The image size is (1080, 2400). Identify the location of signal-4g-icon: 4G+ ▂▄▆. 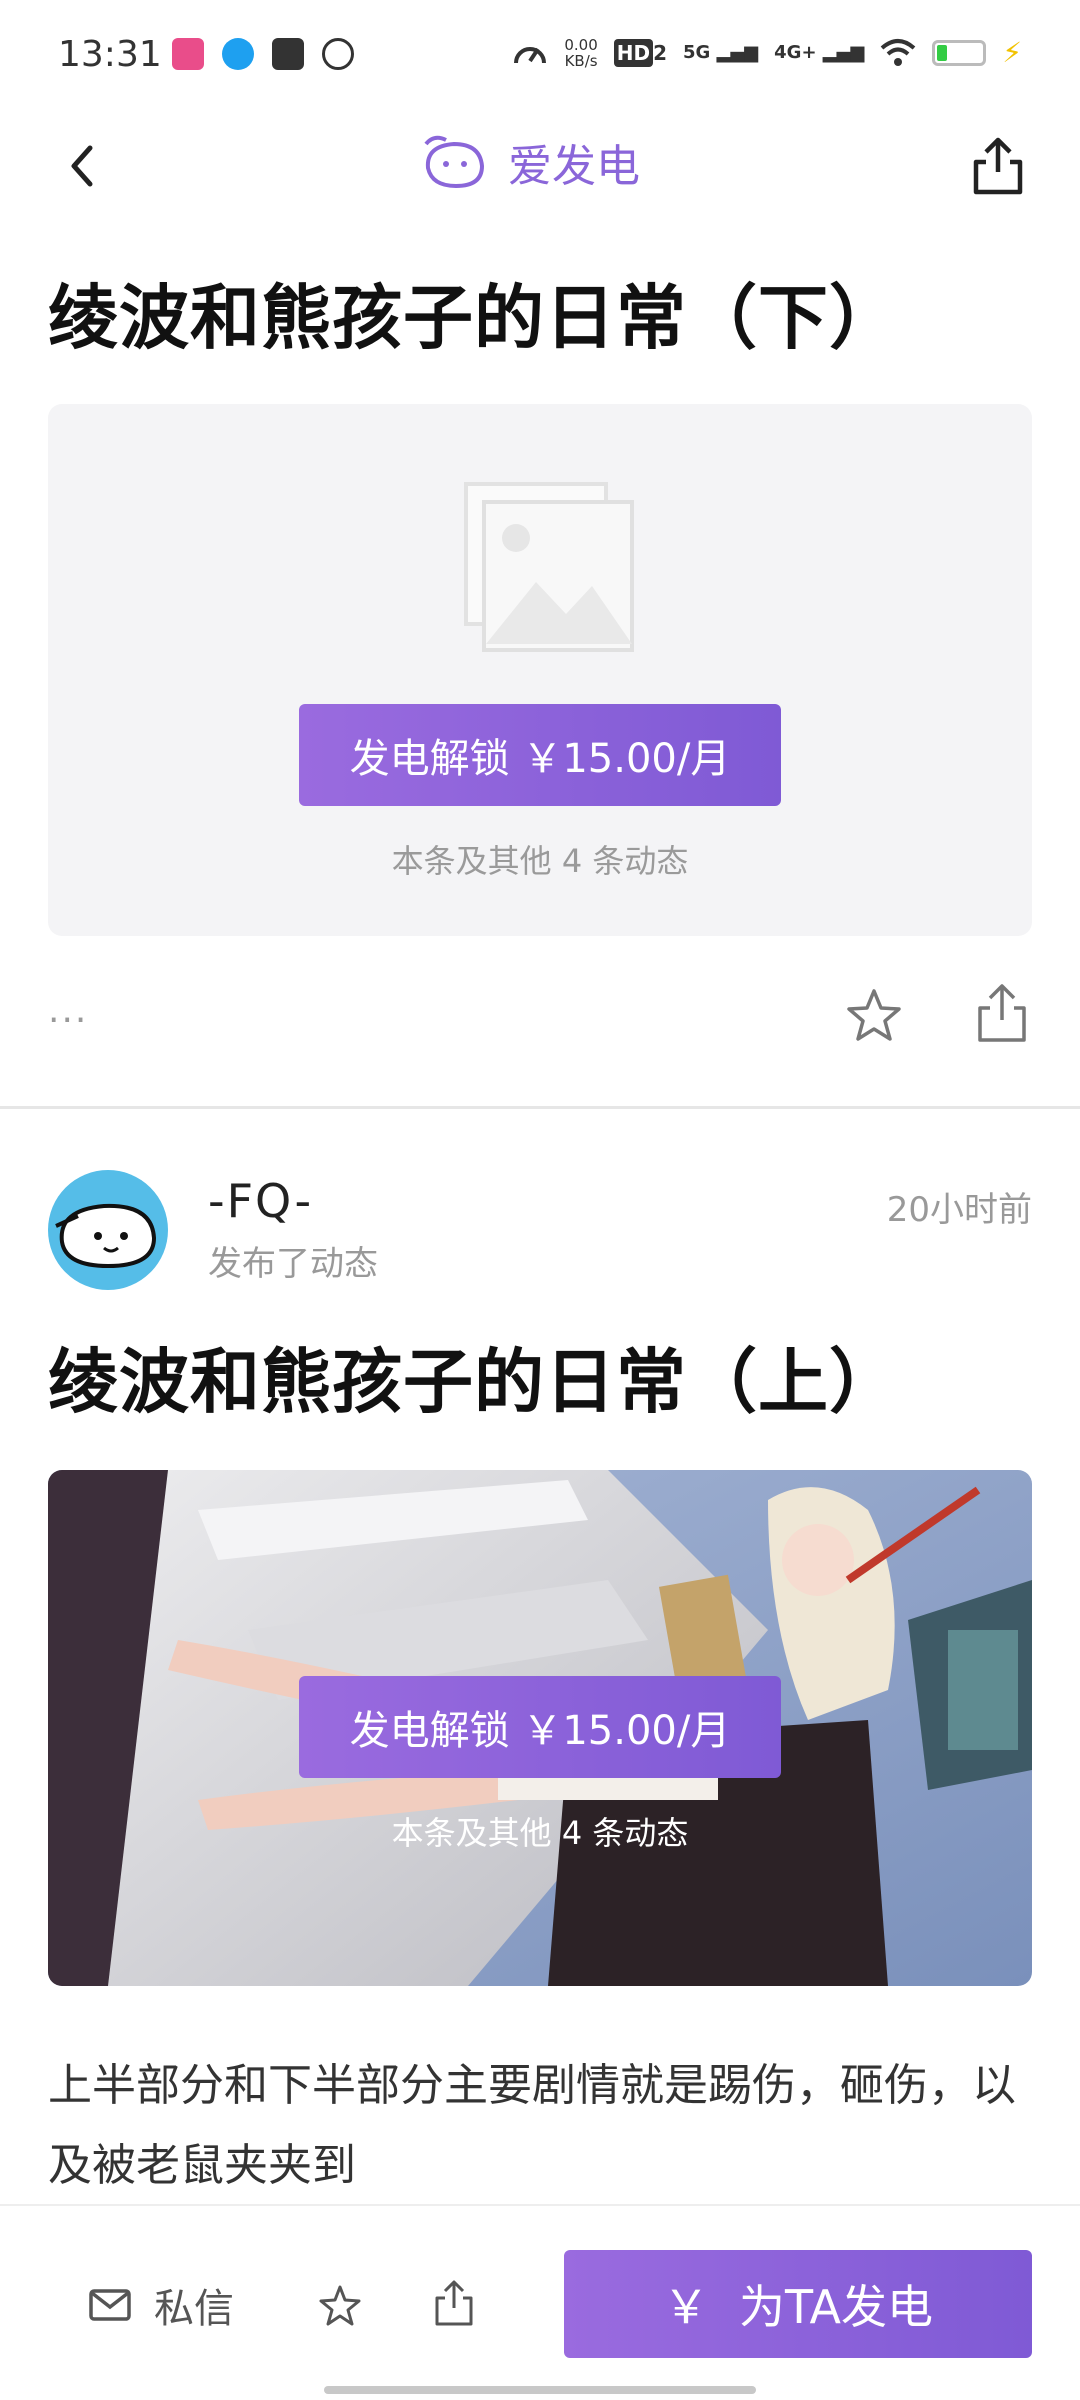
(819, 52).